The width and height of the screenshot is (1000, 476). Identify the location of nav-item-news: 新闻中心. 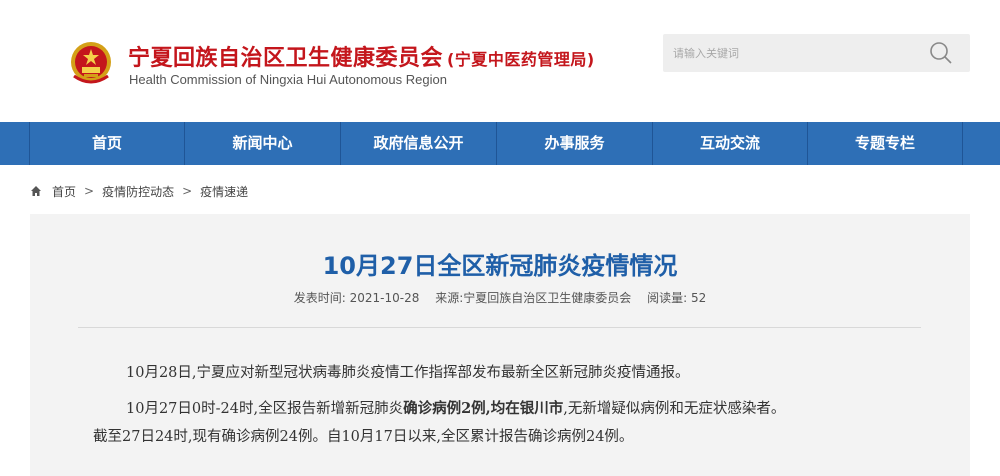
(262, 143).